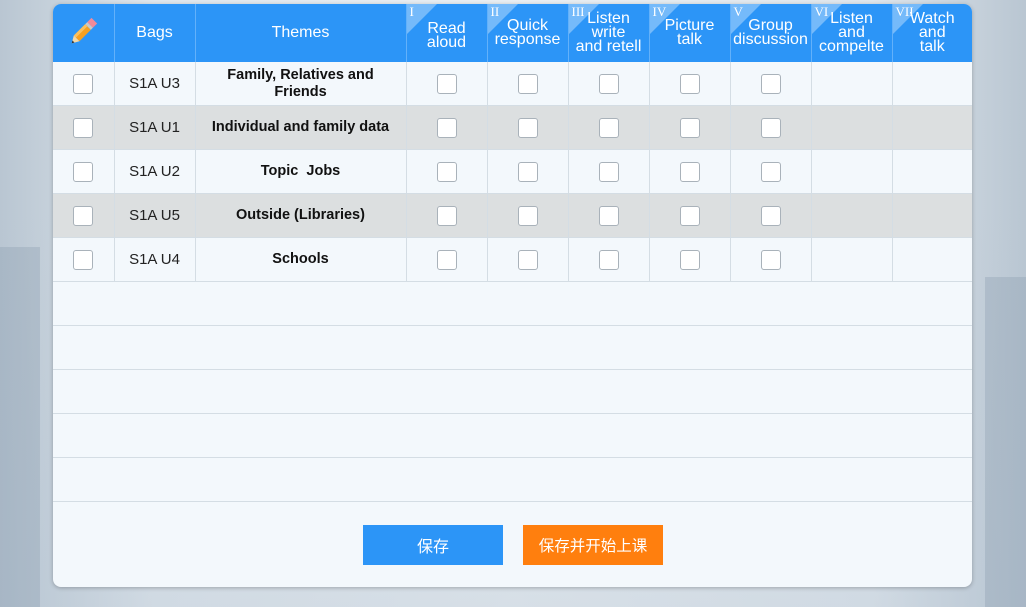 The image size is (1026, 607). Describe the element at coordinates (609, 33) in the screenshot. I see `column-header-listen-write-retell: III Listen write and retell` at that location.